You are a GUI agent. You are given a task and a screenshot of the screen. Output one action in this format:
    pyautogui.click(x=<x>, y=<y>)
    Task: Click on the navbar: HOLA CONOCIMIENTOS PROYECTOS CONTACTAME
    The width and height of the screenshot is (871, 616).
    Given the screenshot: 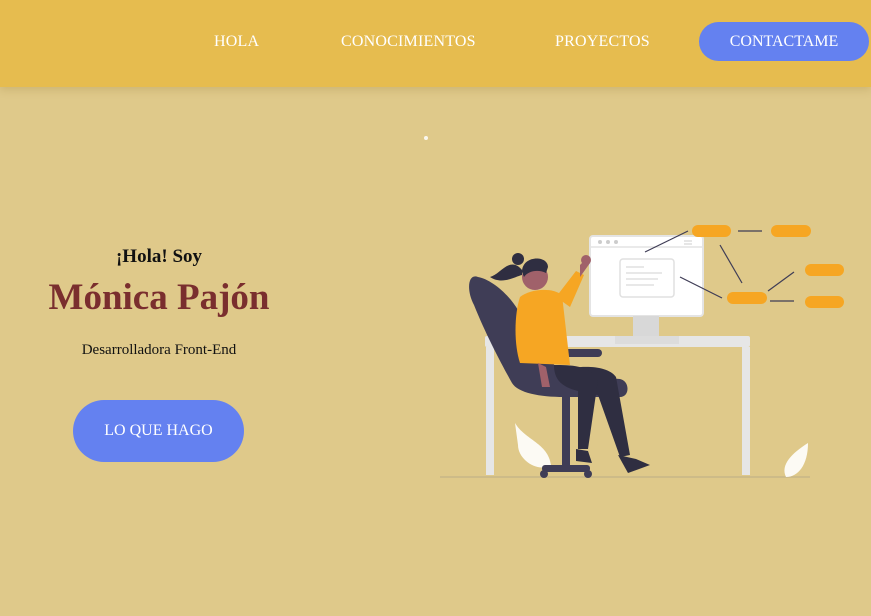 What is the action you would take?
    pyautogui.click(x=435, y=43)
    